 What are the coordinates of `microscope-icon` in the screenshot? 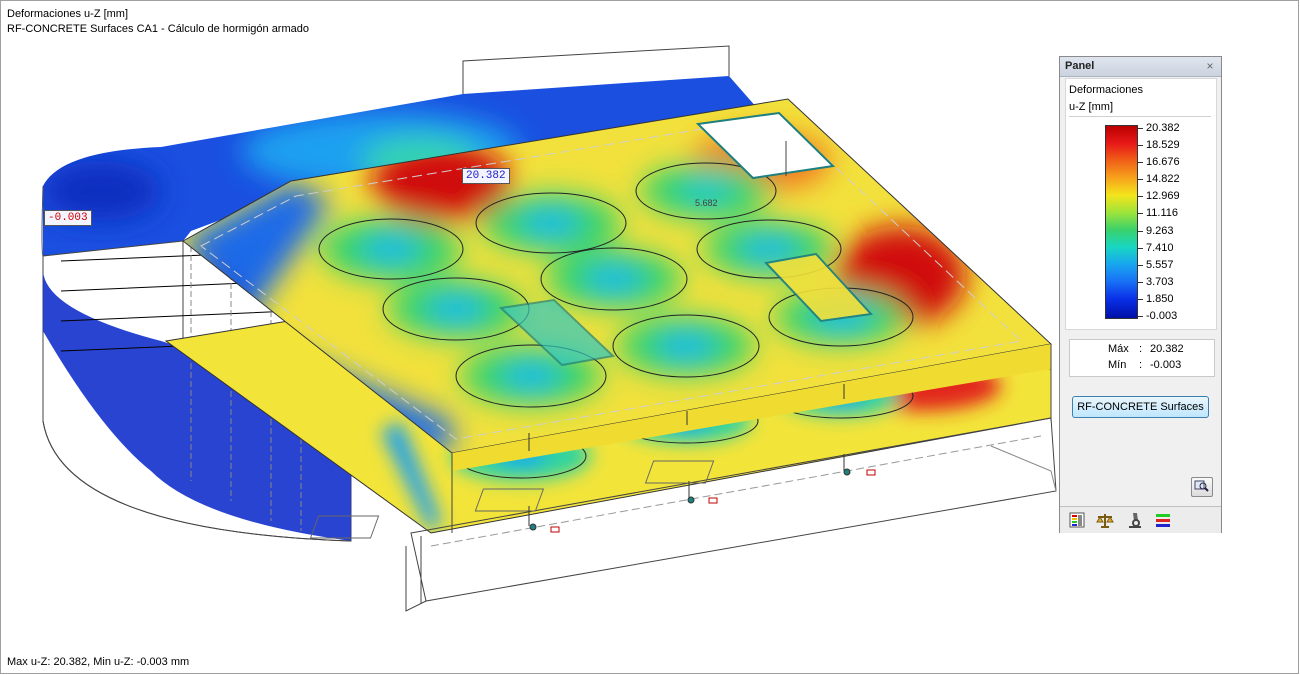 It's located at (1135, 520).